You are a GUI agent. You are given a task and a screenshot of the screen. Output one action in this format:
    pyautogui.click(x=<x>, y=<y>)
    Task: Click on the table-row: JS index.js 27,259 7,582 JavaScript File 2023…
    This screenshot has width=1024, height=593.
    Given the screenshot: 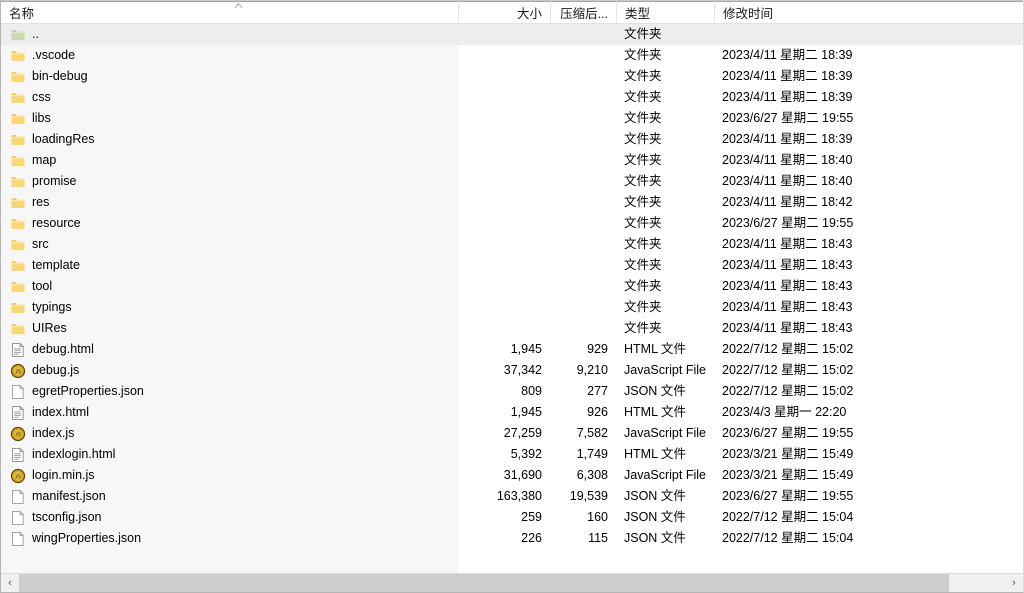 What is the action you would take?
    pyautogui.click(x=512, y=433)
    